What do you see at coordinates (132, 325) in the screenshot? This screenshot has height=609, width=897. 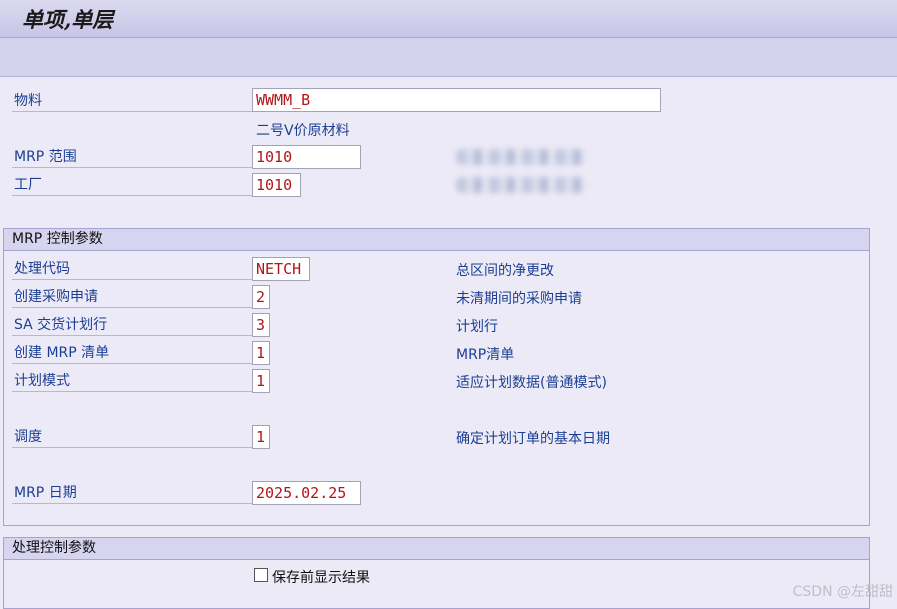 I see `sa-schedule-lines-label: SA 交货计划行` at bounding box center [132, 325].